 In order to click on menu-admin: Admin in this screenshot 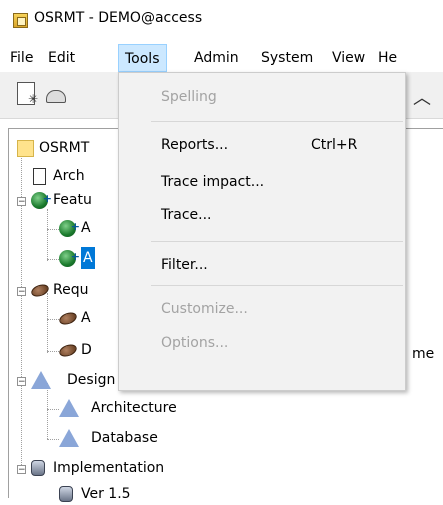, I will do `click(216, 58)`.